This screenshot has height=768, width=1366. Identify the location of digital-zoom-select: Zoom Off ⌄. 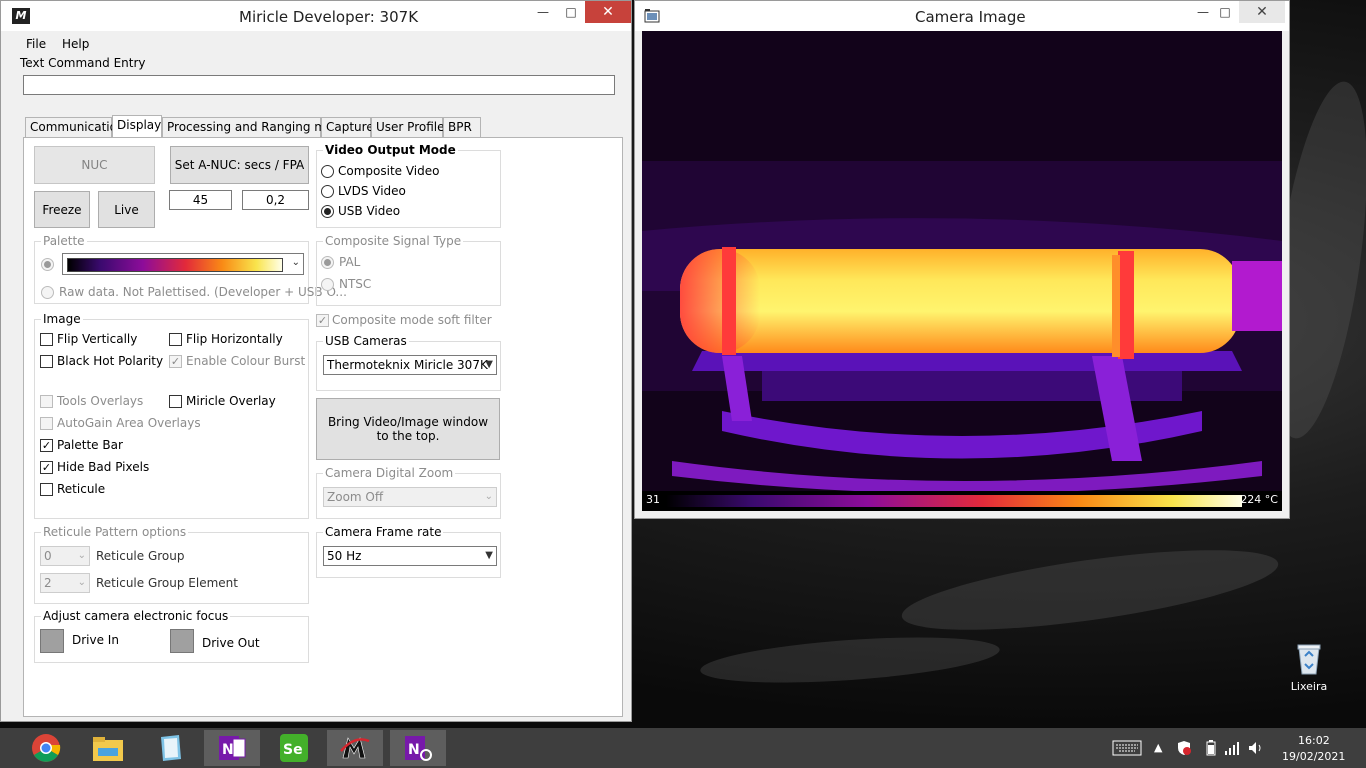
(410, 497).